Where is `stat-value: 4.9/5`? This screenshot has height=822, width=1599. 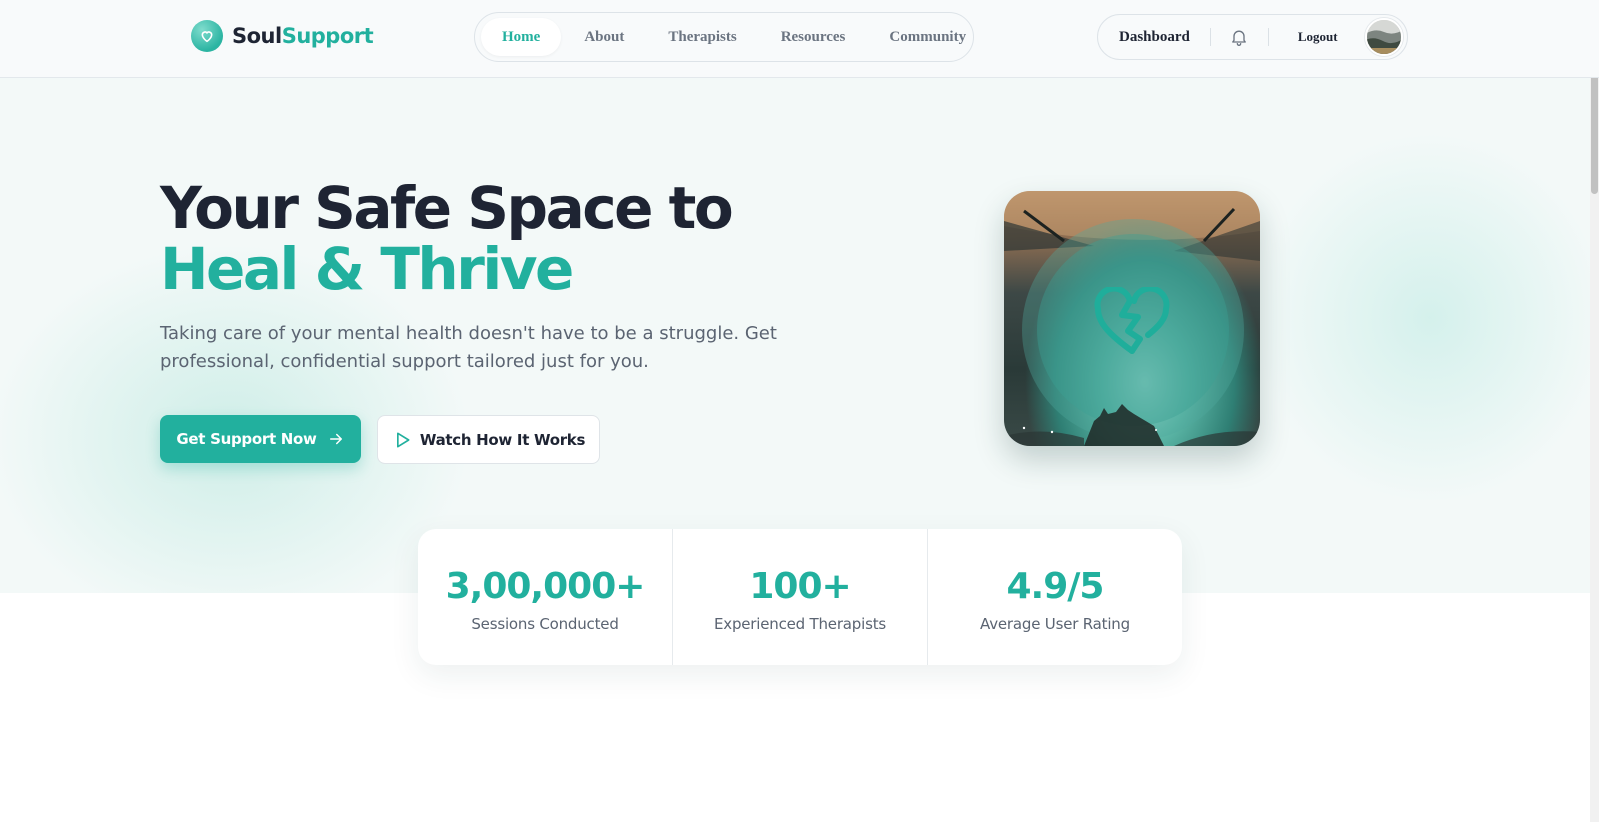 stat-value: 4.9/5 is located at coordinates (1055, 586).